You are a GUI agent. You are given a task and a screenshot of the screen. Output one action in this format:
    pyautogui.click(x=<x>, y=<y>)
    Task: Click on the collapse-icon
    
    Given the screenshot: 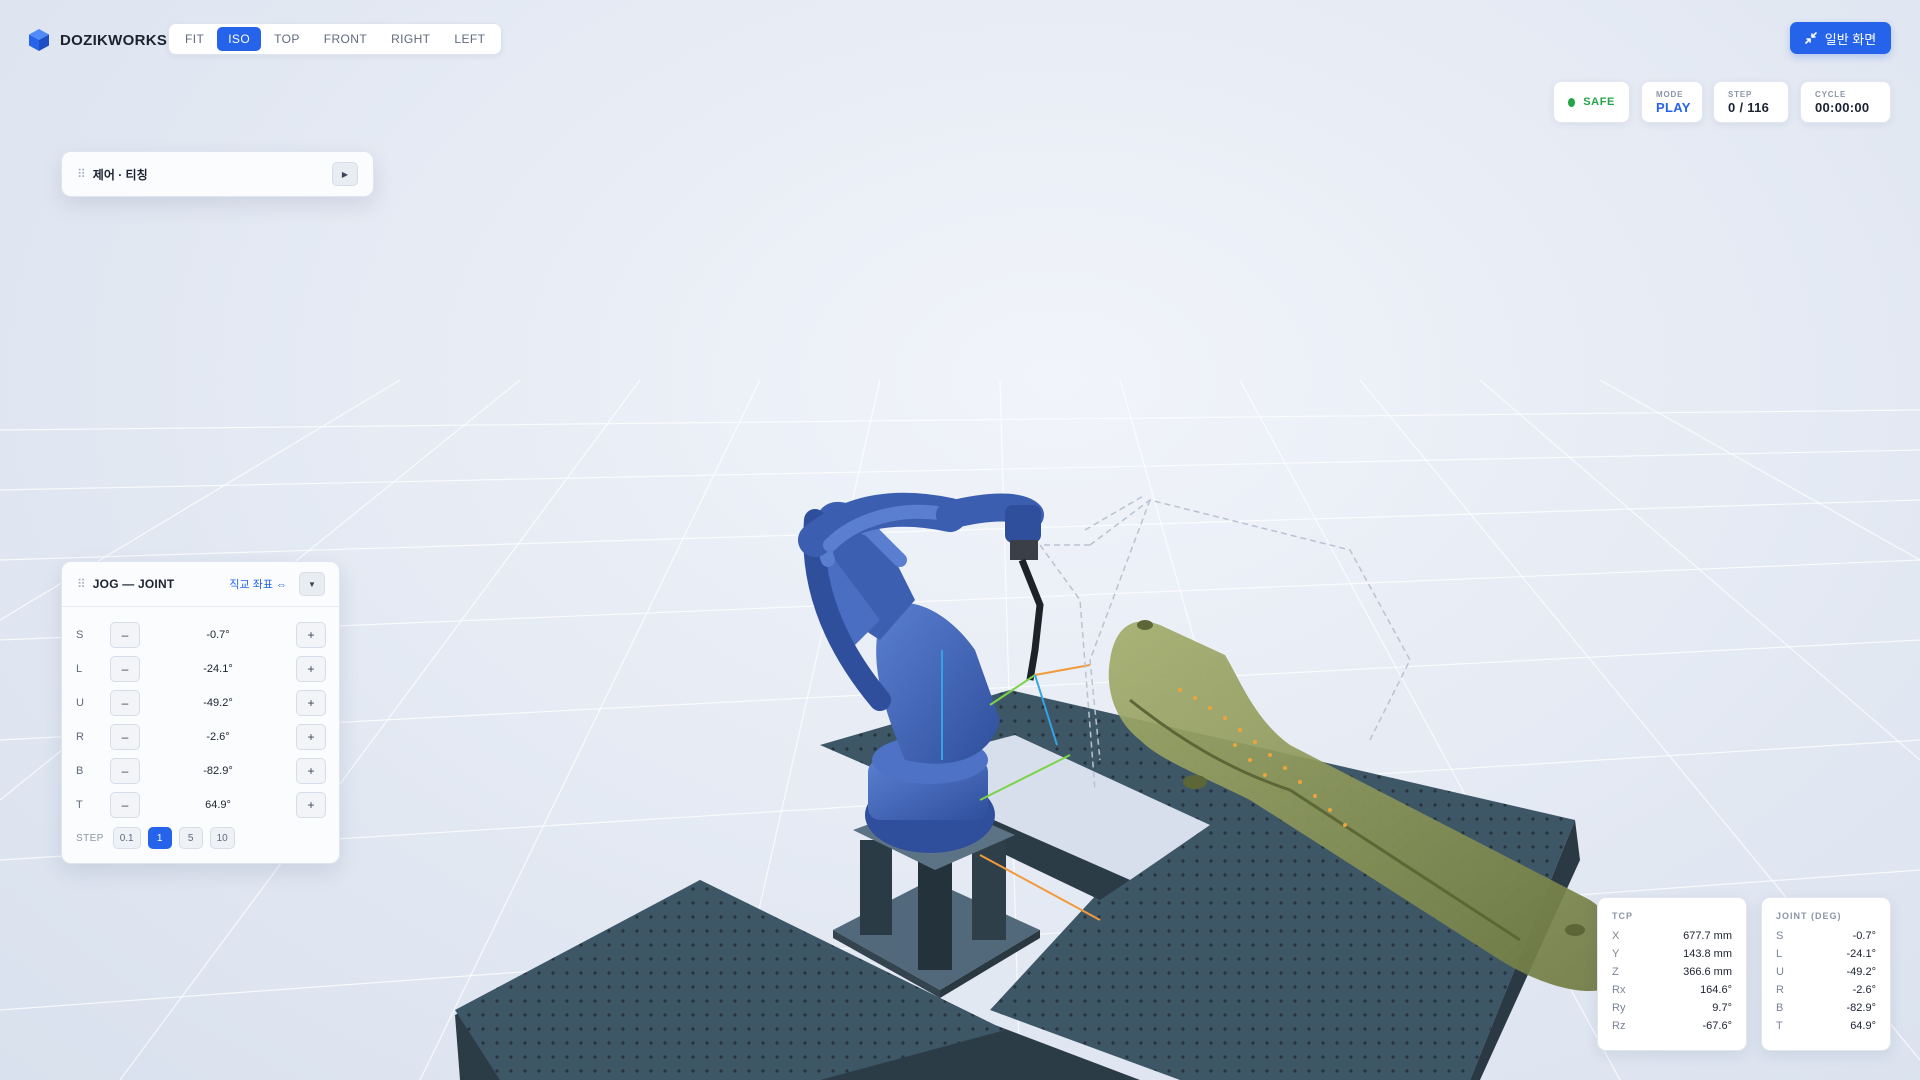 What is the action you would take?
    pyautogui.click(x=1810, y=38)
    